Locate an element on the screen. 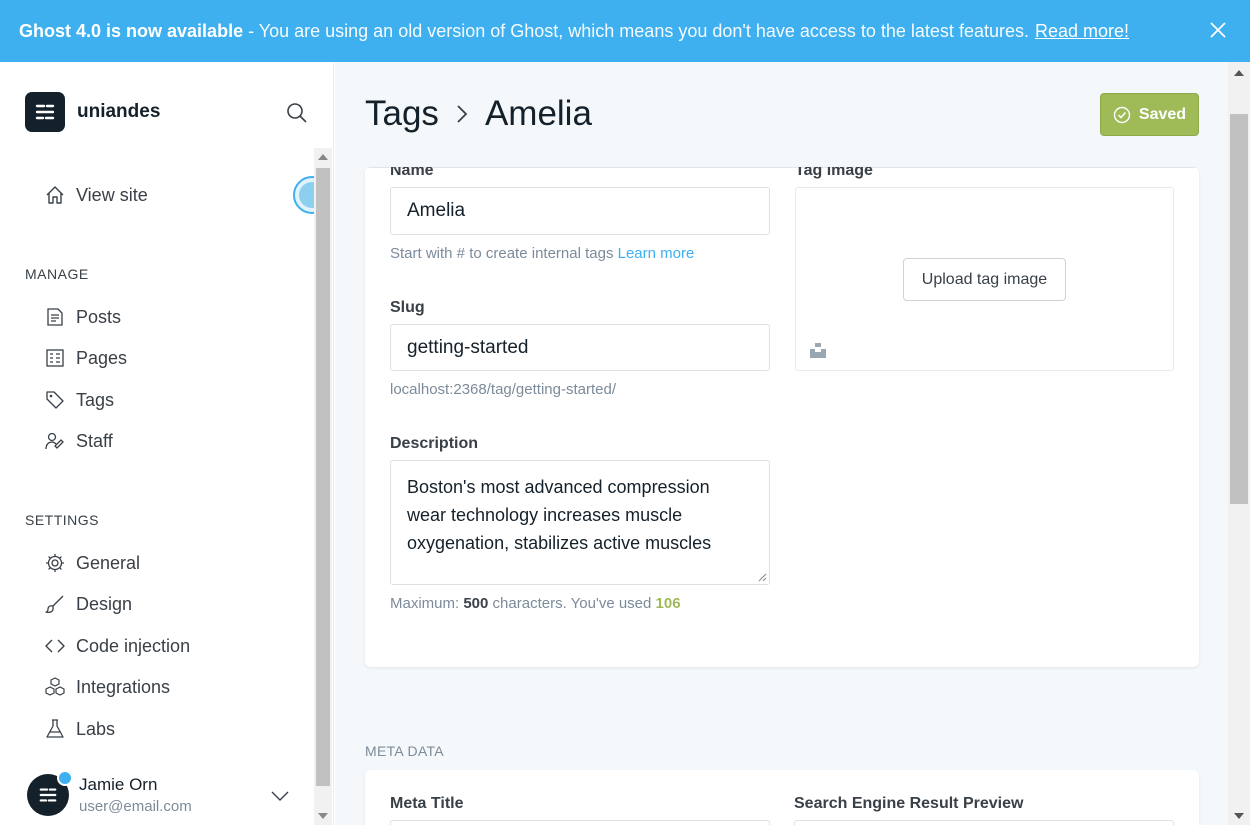  brush-icon is located at coordinates (55, 604).